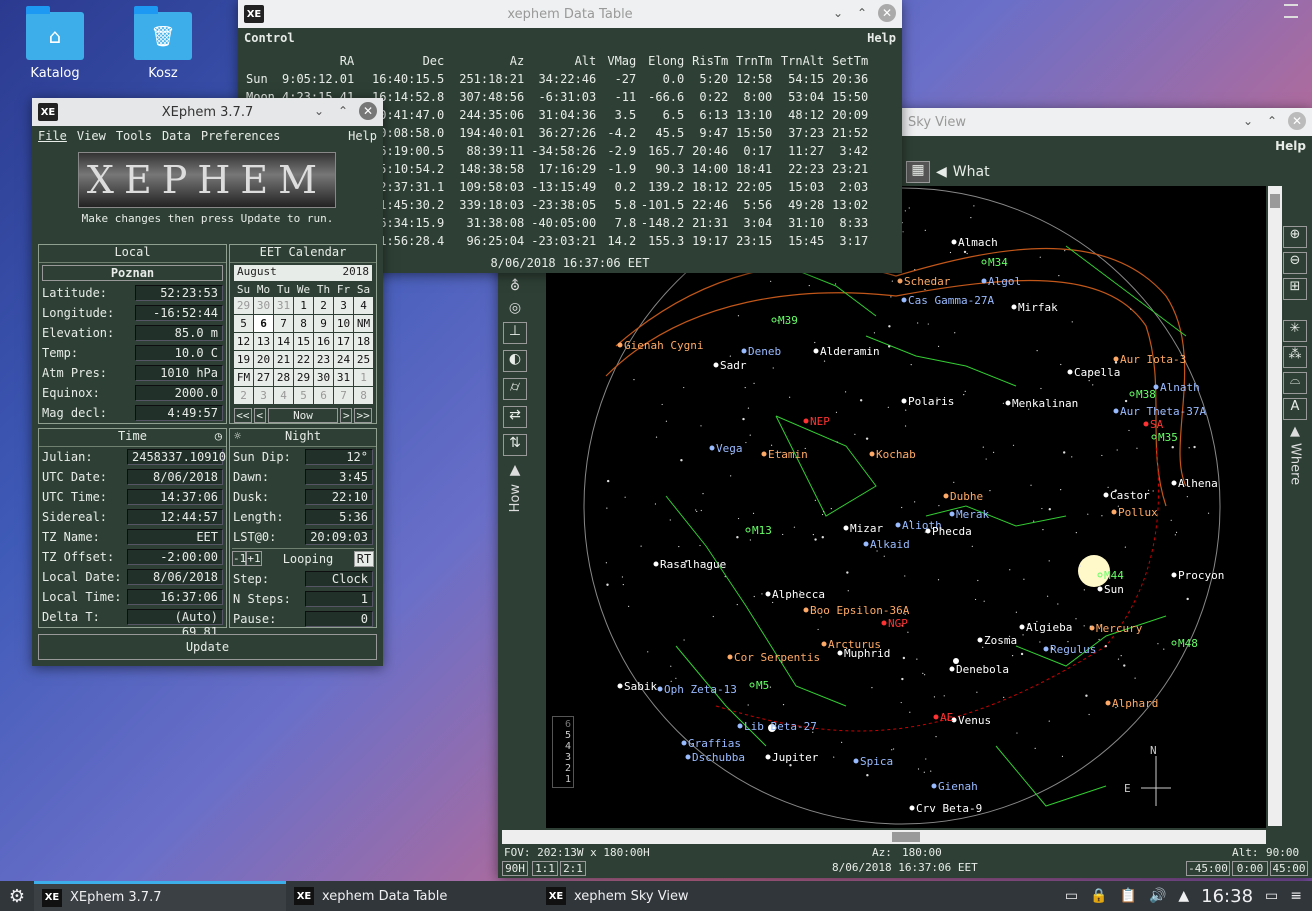 This screenshot has height=911, width=1312. What do you see at coordinates (368, 111) in the screenshot?
I see `close-icon: ✕` at bounding box center [368, 111].